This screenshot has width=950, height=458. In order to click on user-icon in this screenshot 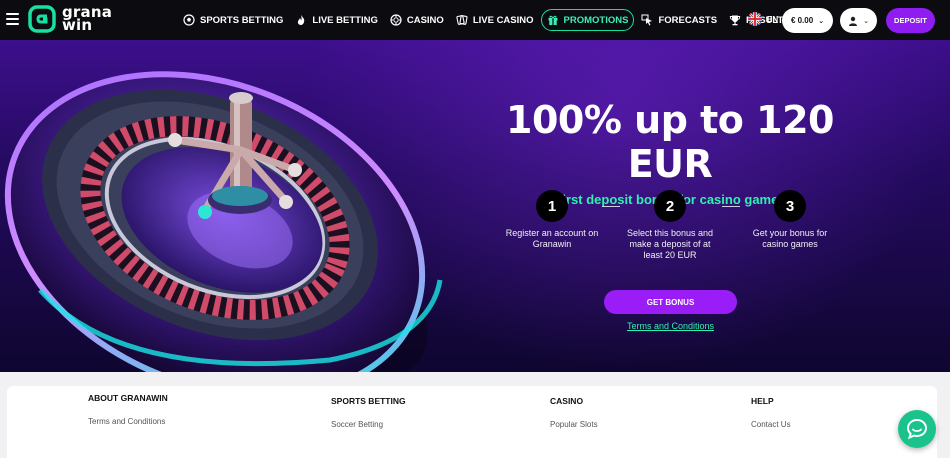, I will do `click(853, 21)`.